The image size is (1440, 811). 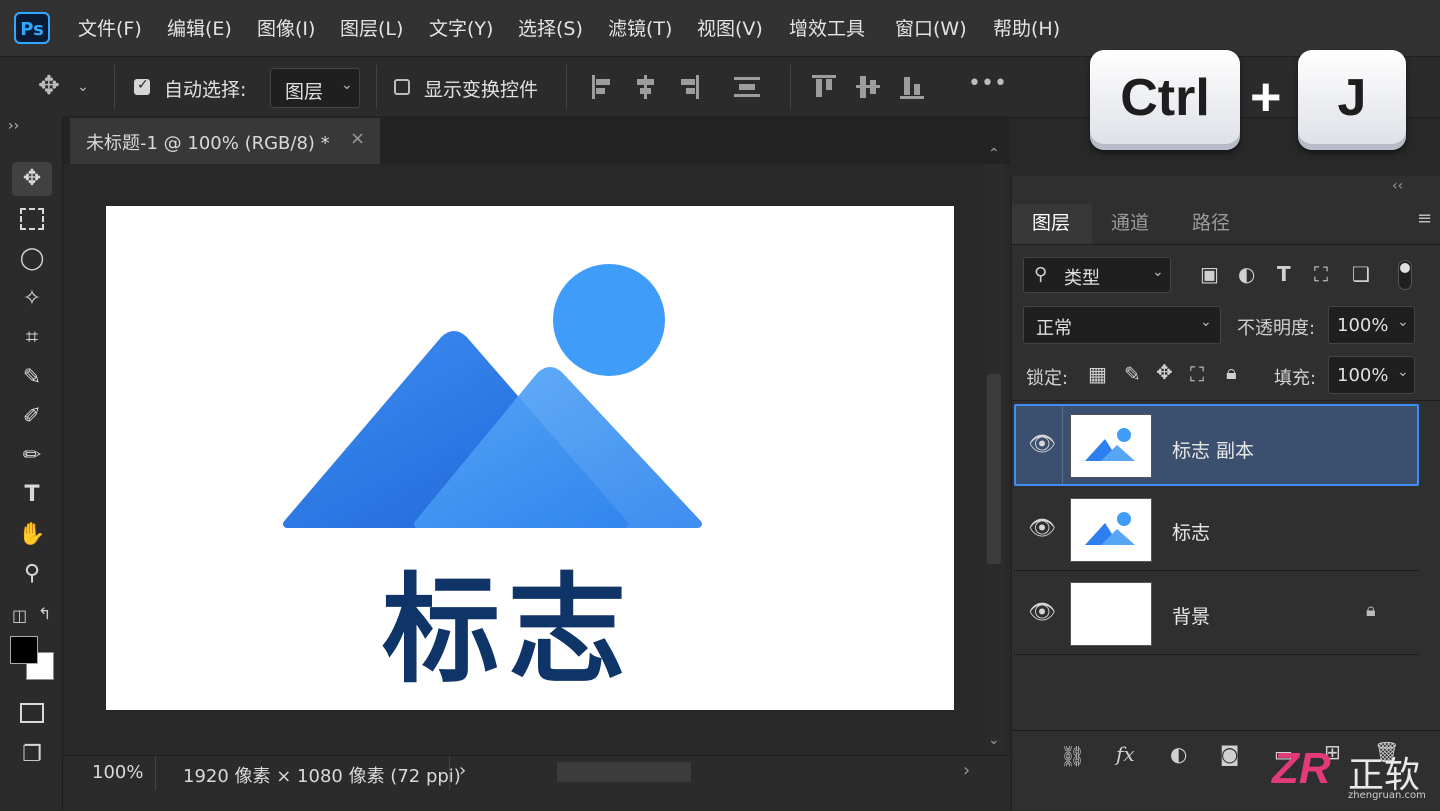 I want to click on j-keycap: J, so click(x=1352, y=100).